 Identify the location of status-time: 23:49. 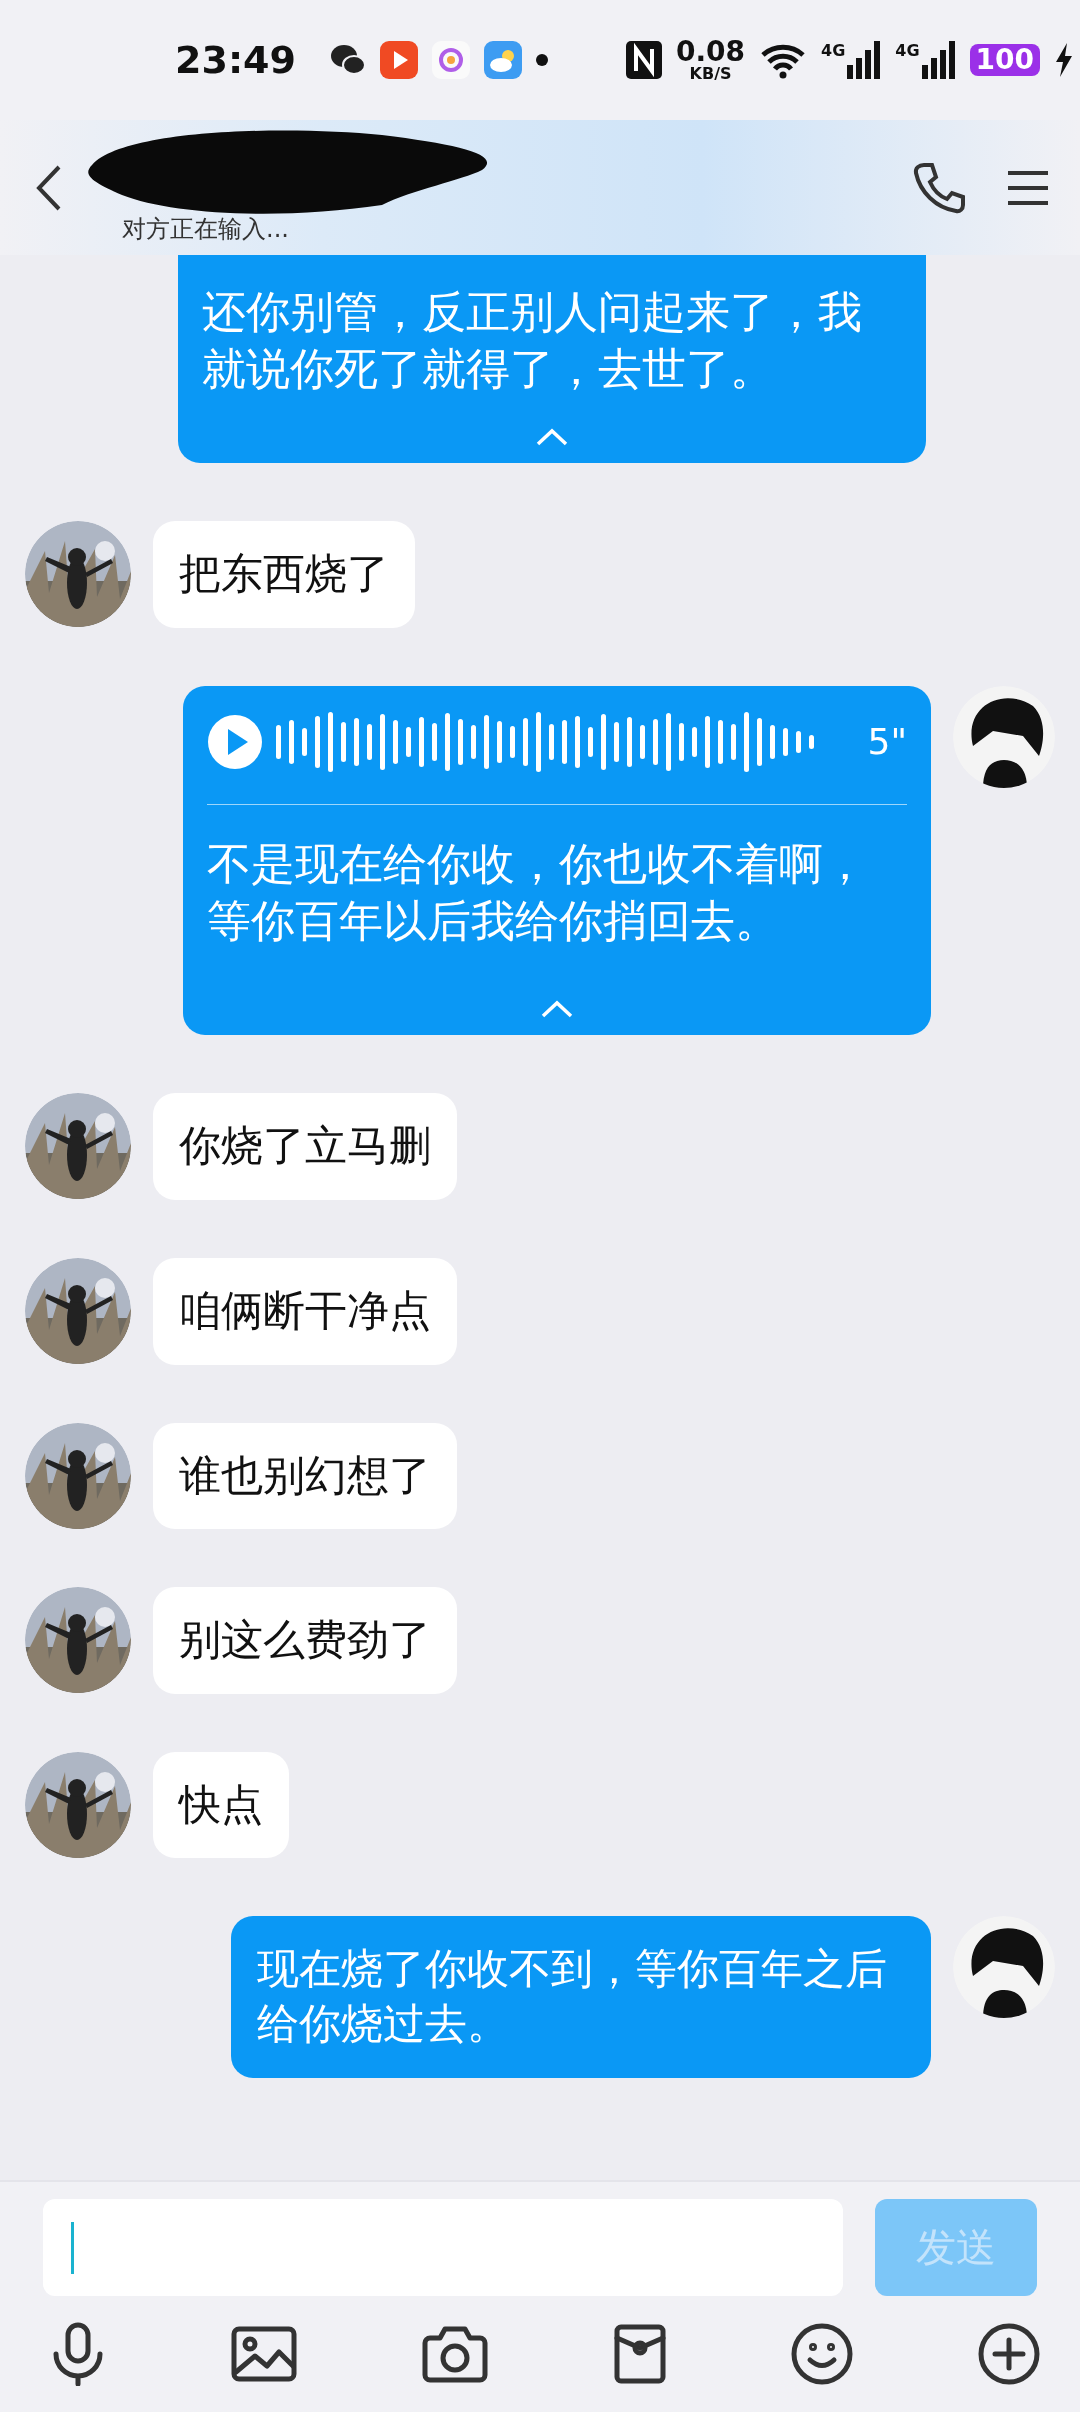
(235, 60).